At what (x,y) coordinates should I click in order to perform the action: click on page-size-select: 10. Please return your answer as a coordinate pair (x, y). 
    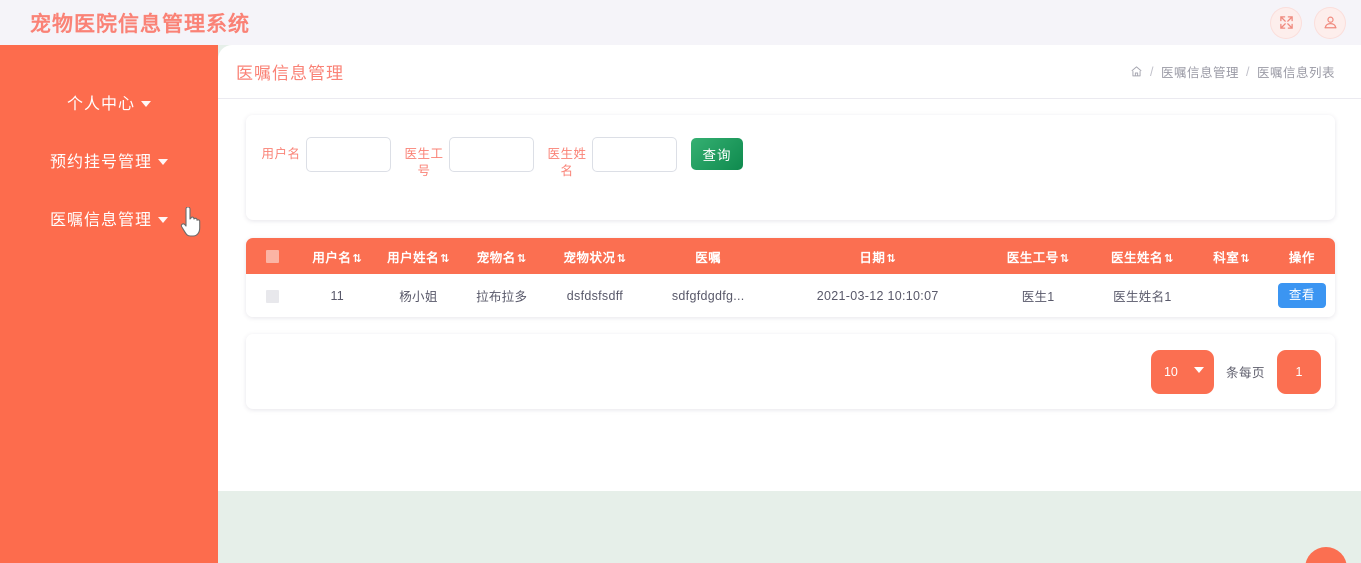
    Looking at the image, I should click on (1182, 371).